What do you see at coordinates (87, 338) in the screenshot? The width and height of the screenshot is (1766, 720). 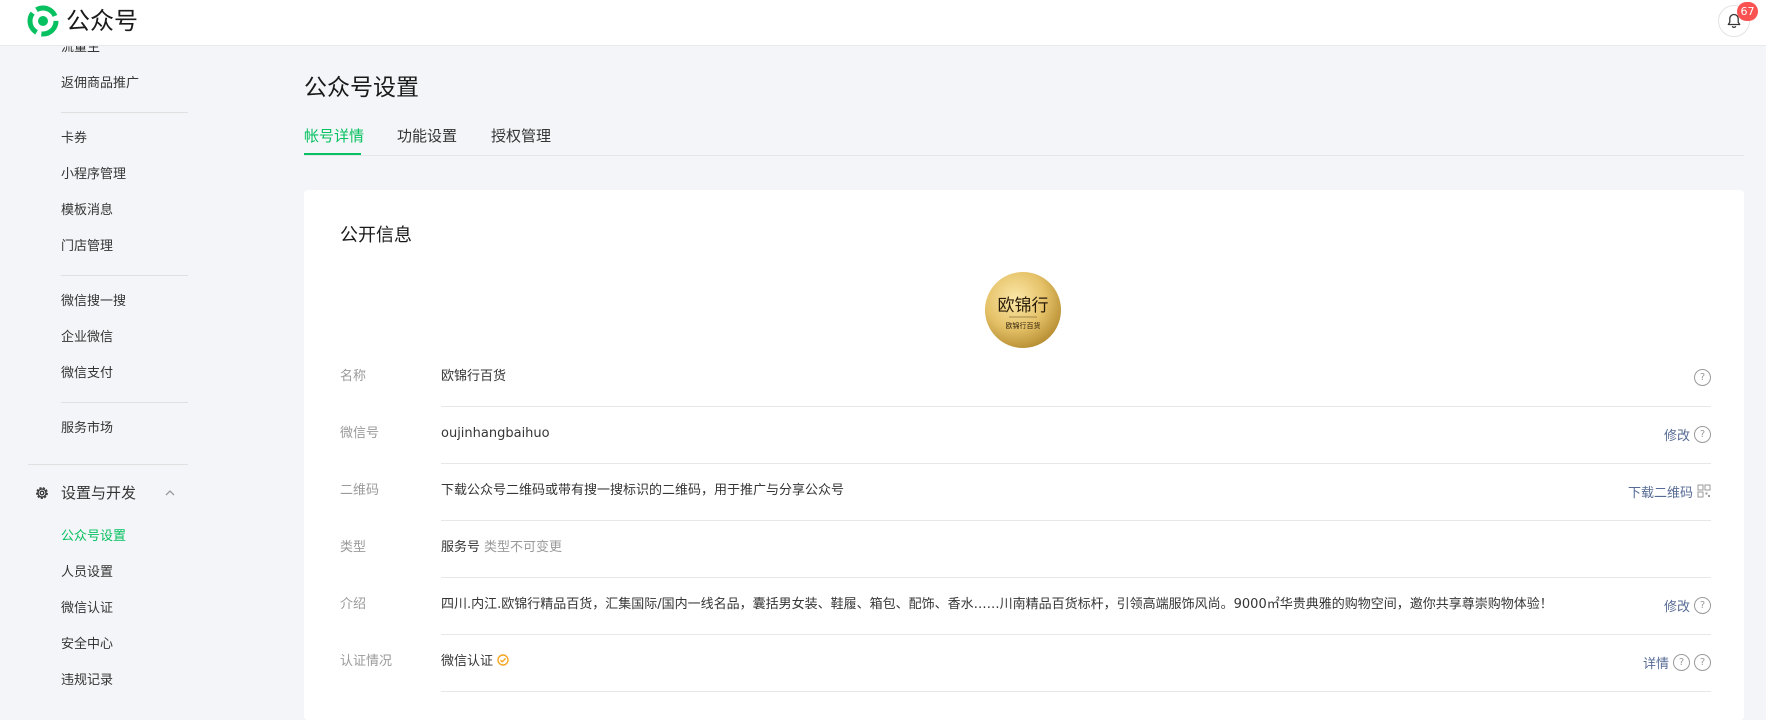 I see `sidebar-item-wecom: 企业微信` at bounding box center [87, 338].